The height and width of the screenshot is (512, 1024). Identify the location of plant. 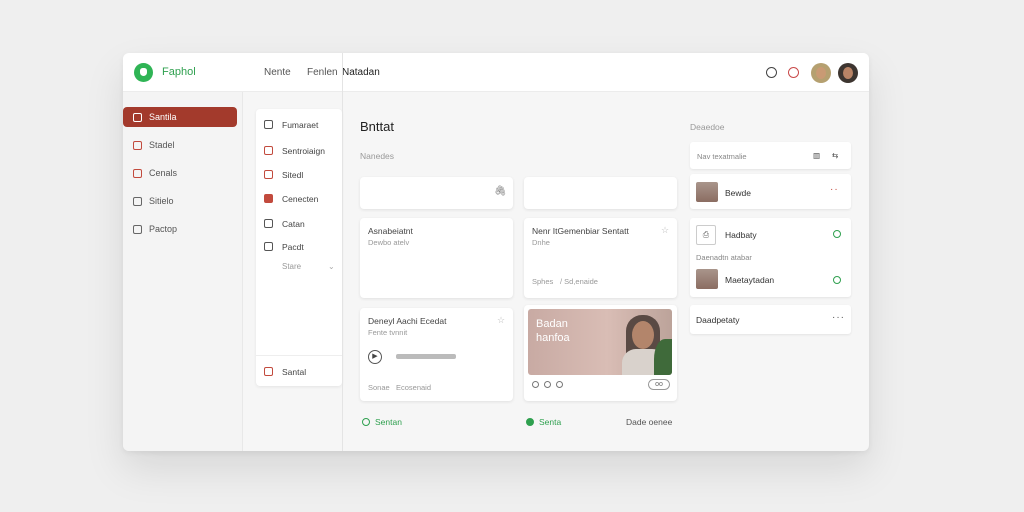
(663, 357).